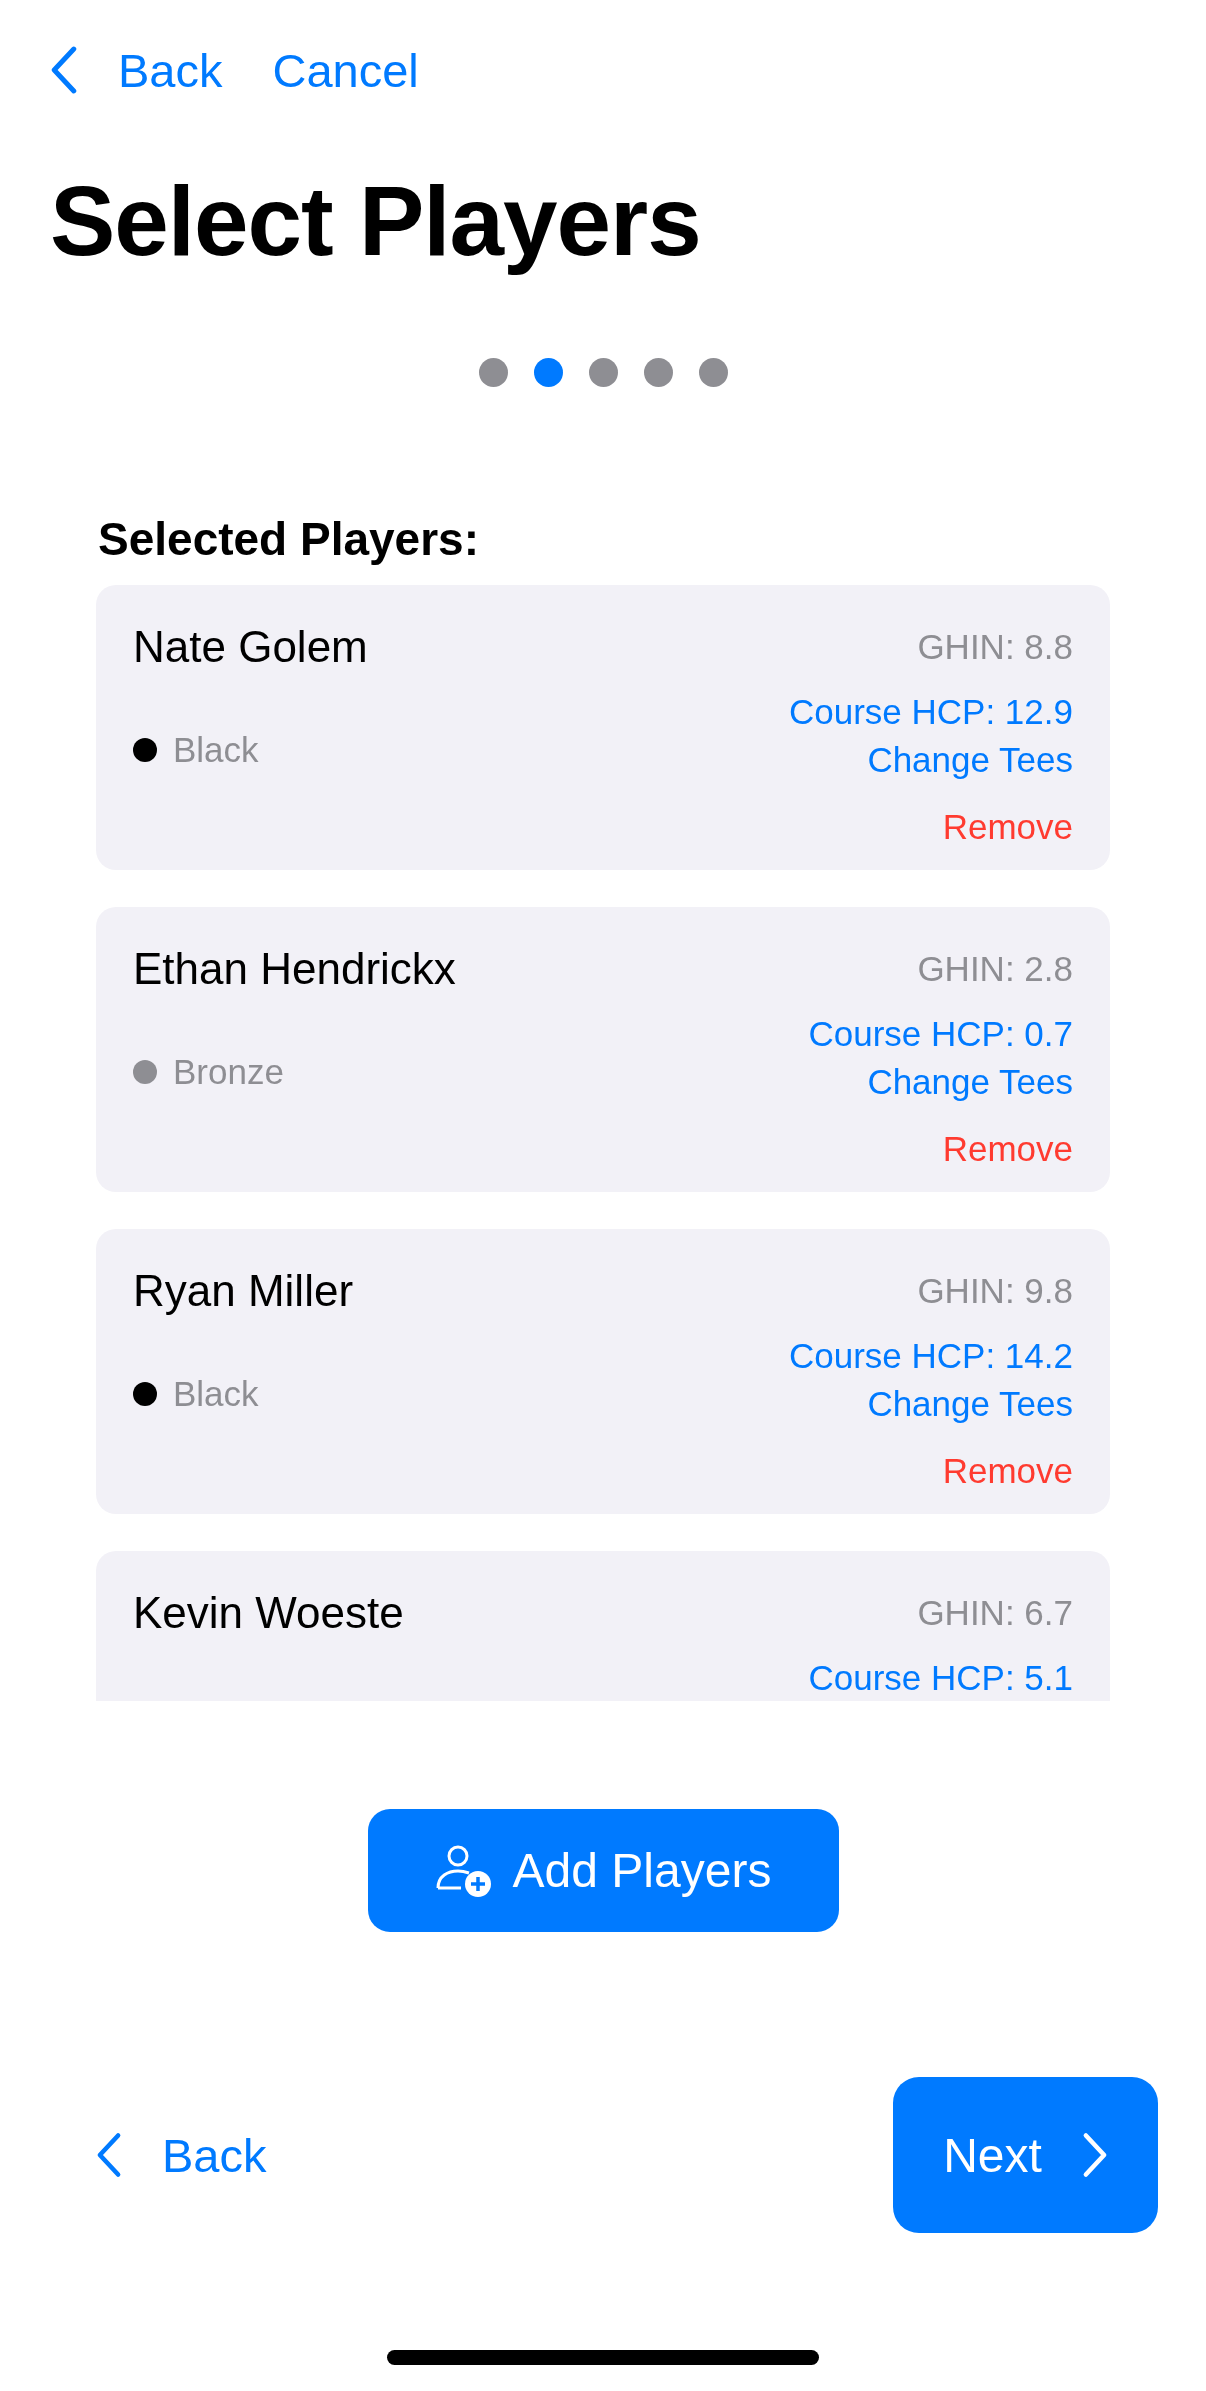  I want to click on course-hcp-link: Course HCP: 14.2, so click(930, 1356).